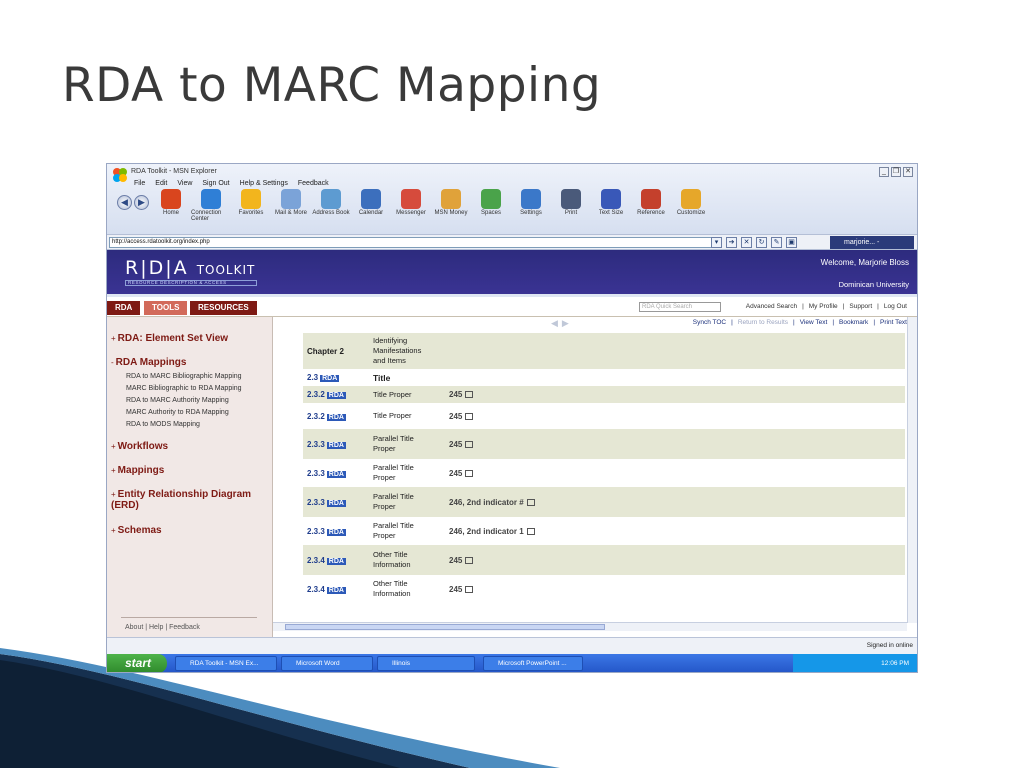 This screenshot has height=768, width=1024. I want to click on sidebar-item-rda-to-mods: RDA to MODS Mapping, so click(163, 424).